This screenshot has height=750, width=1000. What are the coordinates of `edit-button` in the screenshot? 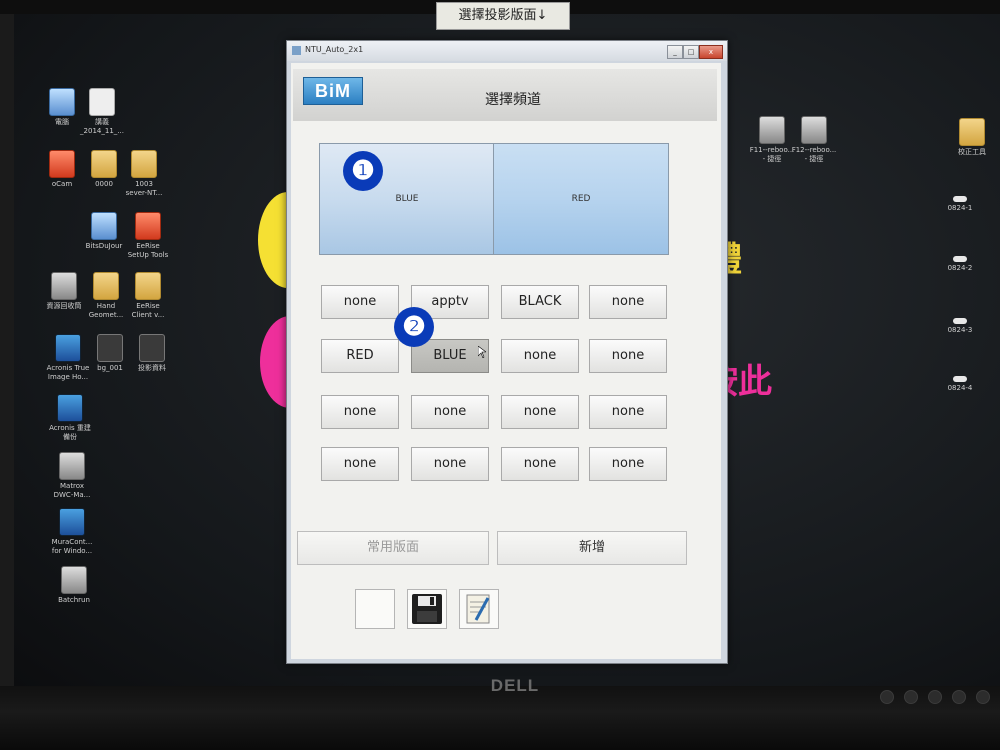 It's located at (479, 609).